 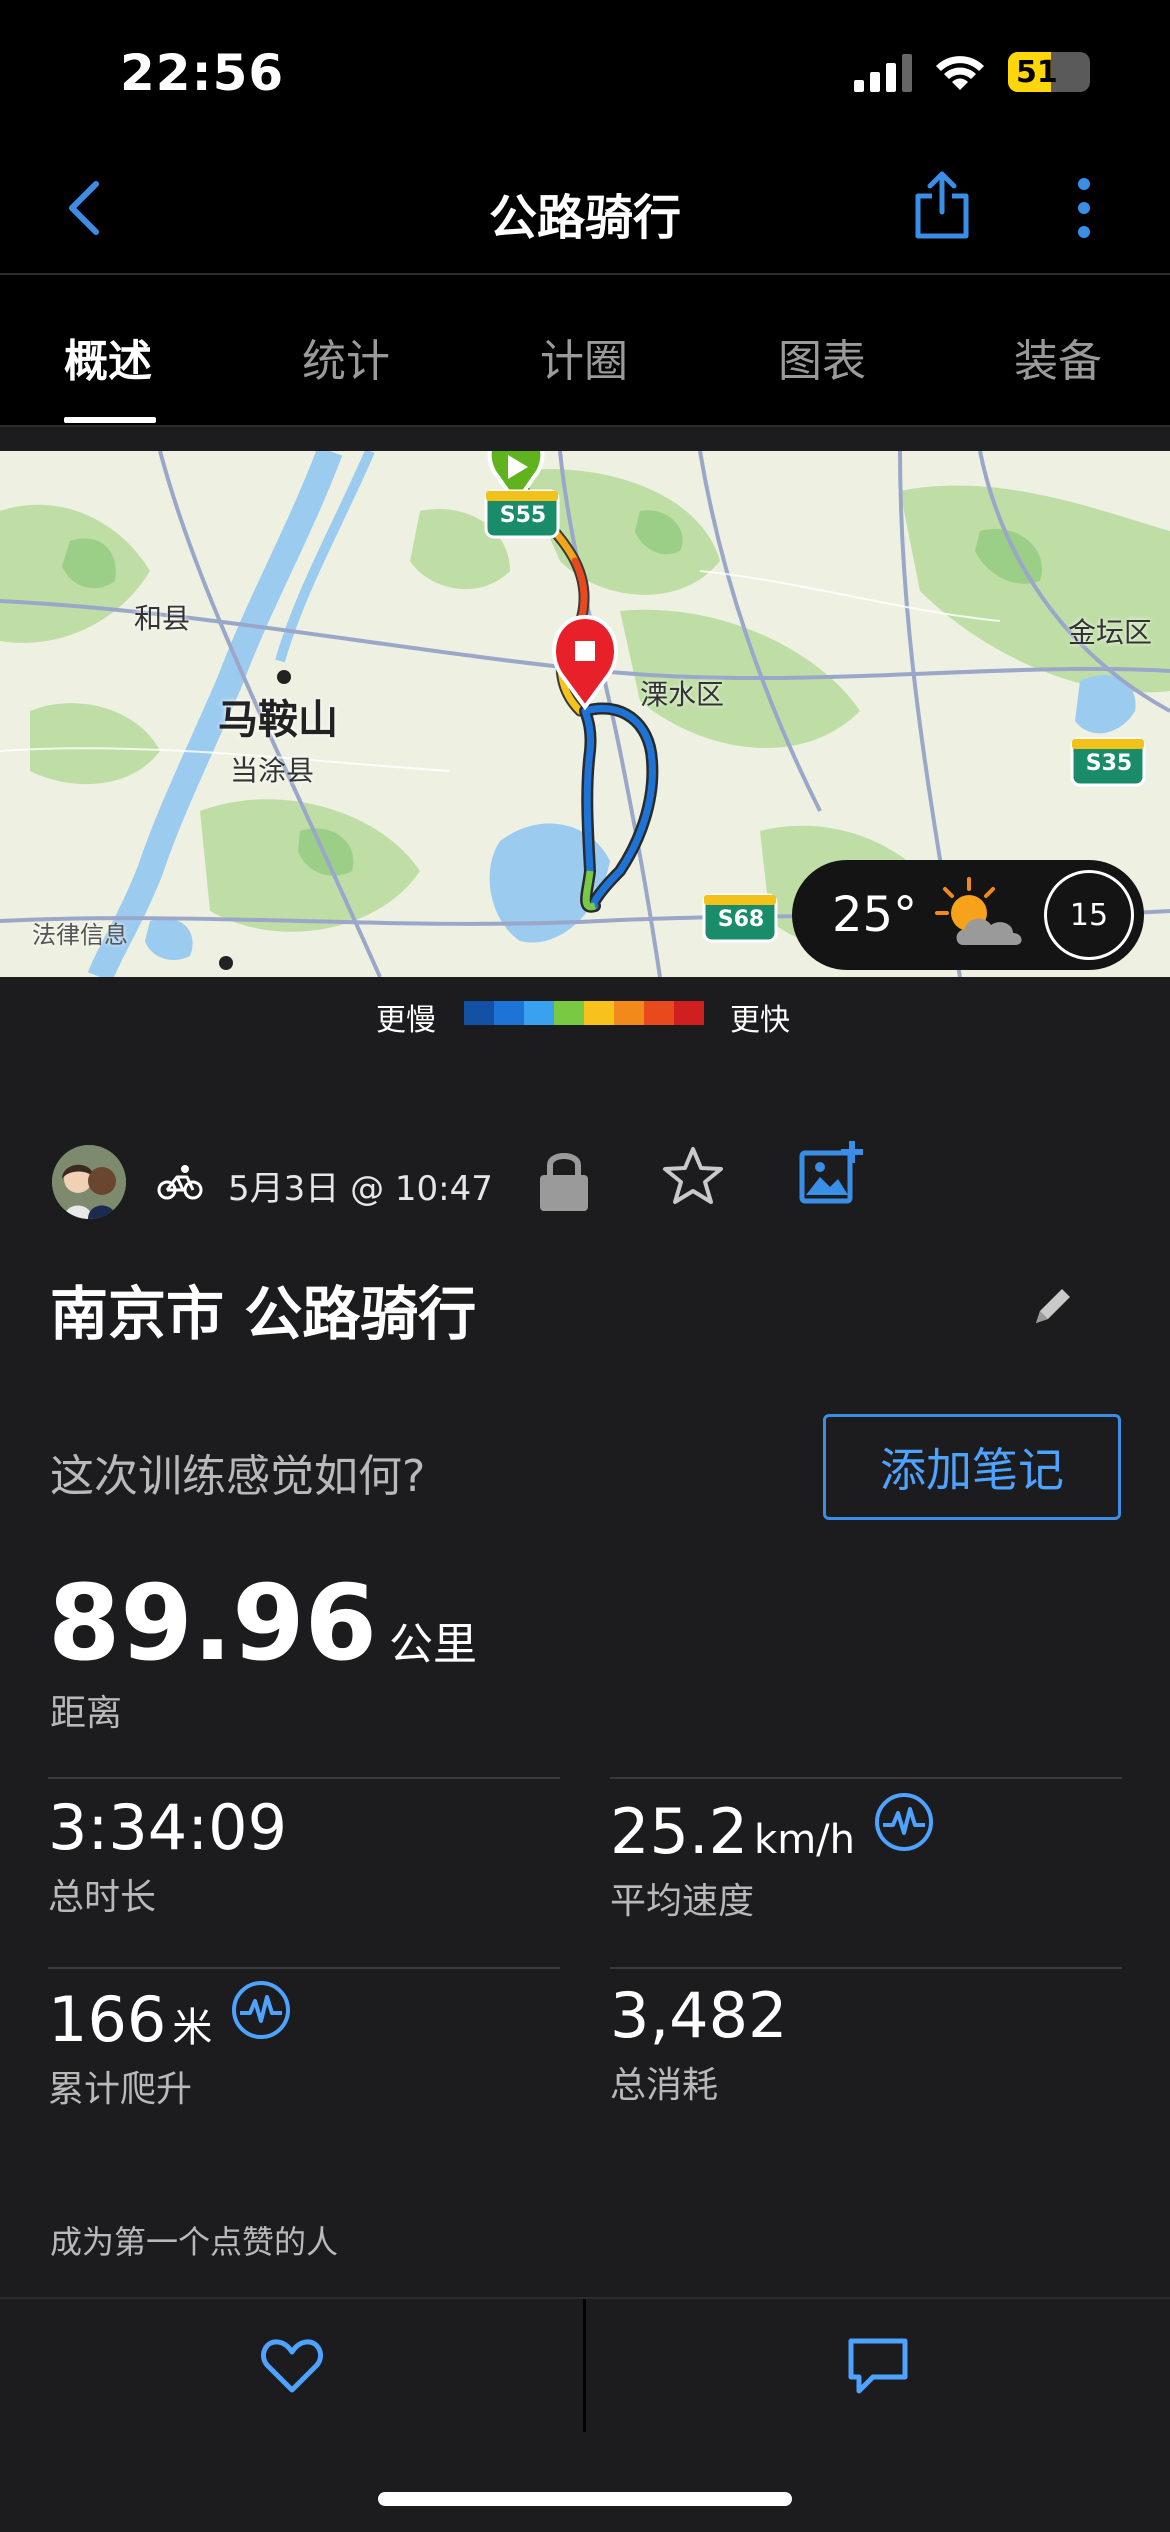 What do you see at coordinates (682, 694) in the screenshot?
I see `map-label-lishui: 溧水区` at bounding box center [682, 694].